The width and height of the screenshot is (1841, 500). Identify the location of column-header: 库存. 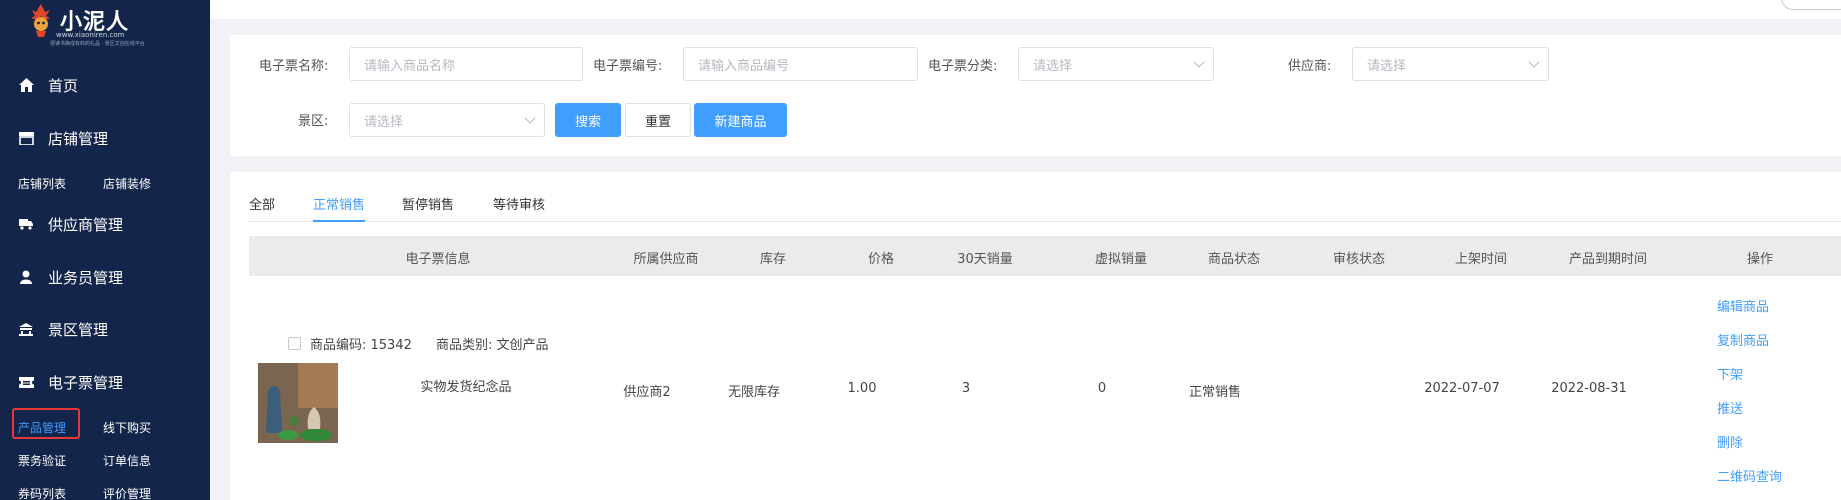
(773, 259).